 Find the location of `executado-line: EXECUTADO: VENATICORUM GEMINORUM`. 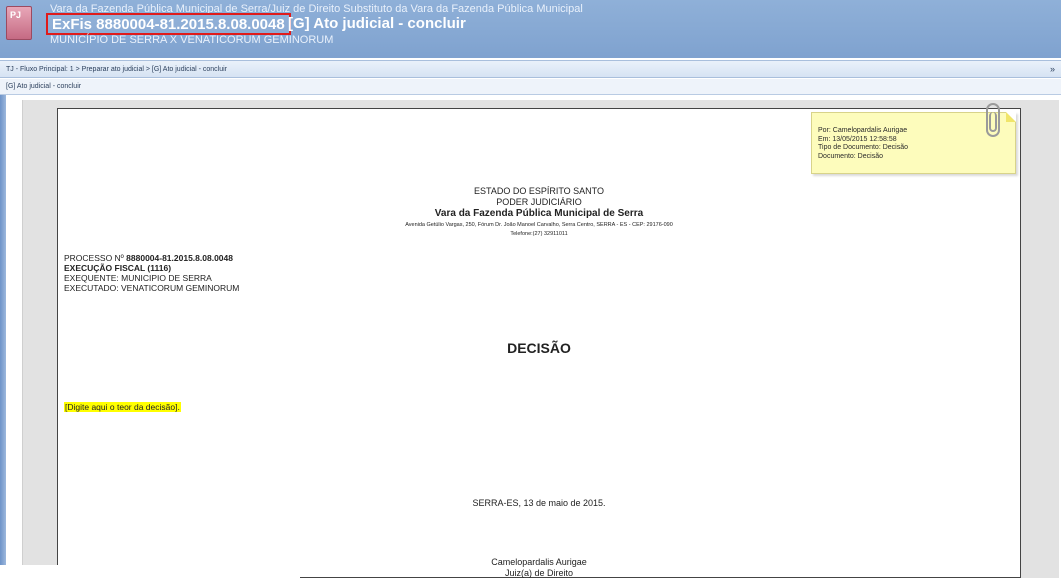

executado-line: EXECUTADO: VENATICORUM GEMINORUM is located at coordinates (152, 288).